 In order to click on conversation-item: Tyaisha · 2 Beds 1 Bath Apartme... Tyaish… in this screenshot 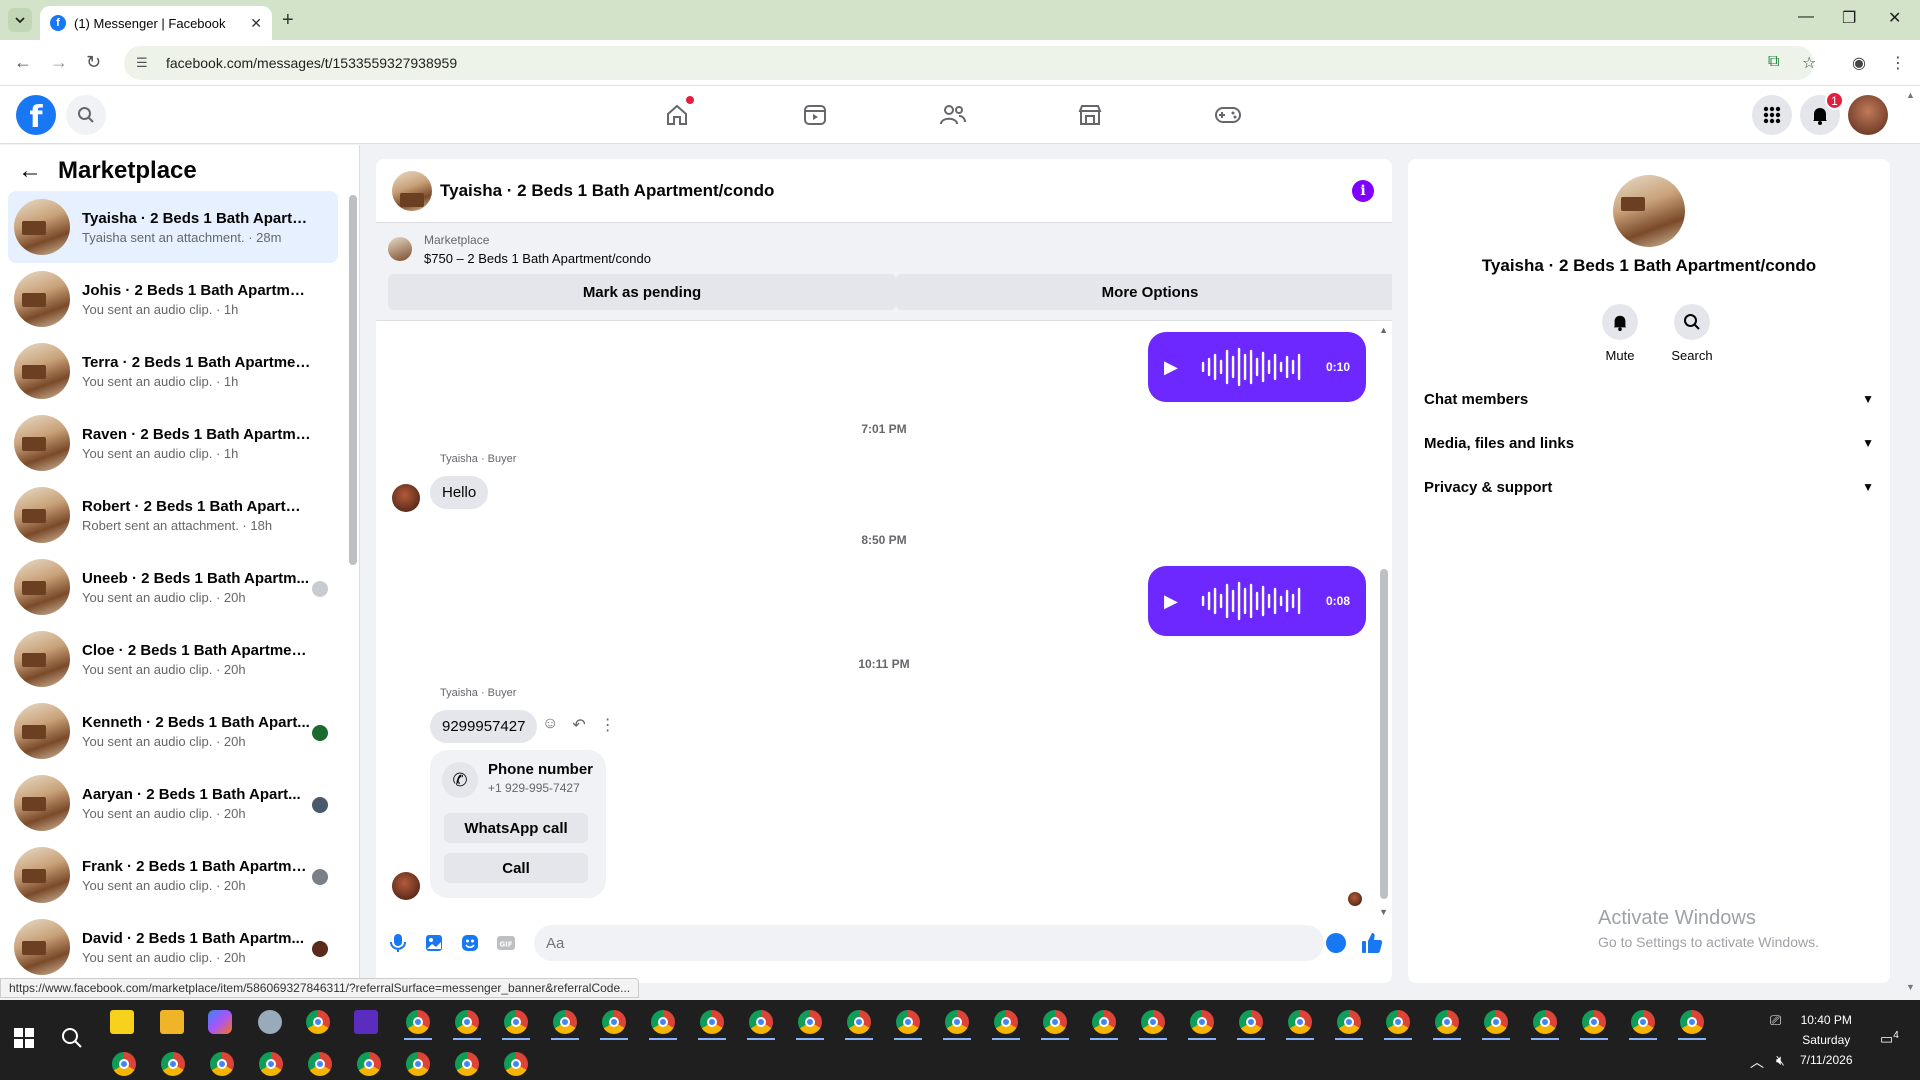, I will do `click(173, 227)`.